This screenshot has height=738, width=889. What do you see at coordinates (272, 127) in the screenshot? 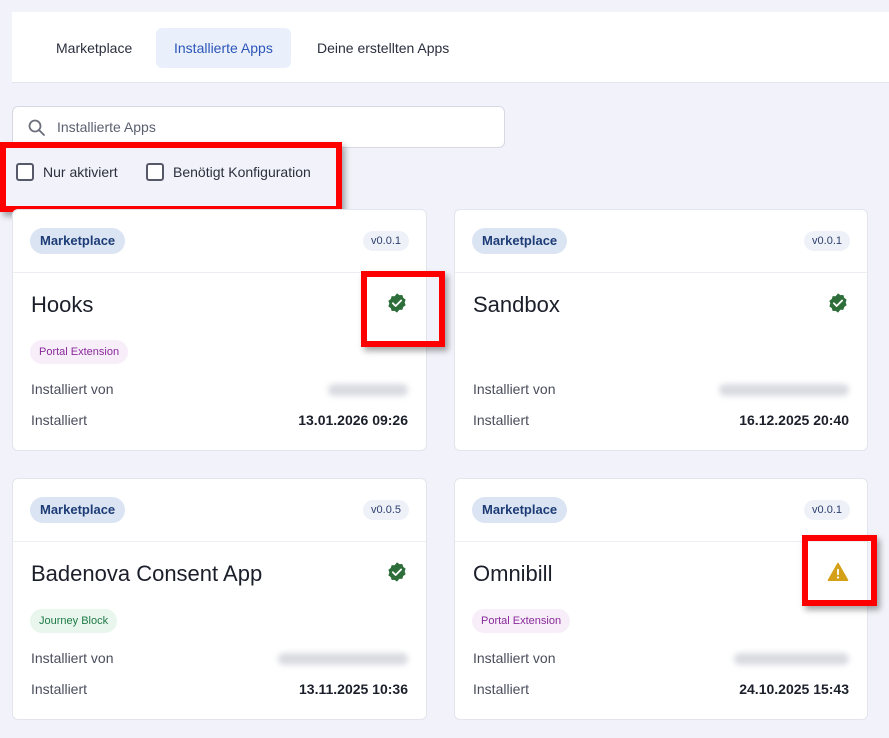
I see `search-input` at bounding box center [272, 127].